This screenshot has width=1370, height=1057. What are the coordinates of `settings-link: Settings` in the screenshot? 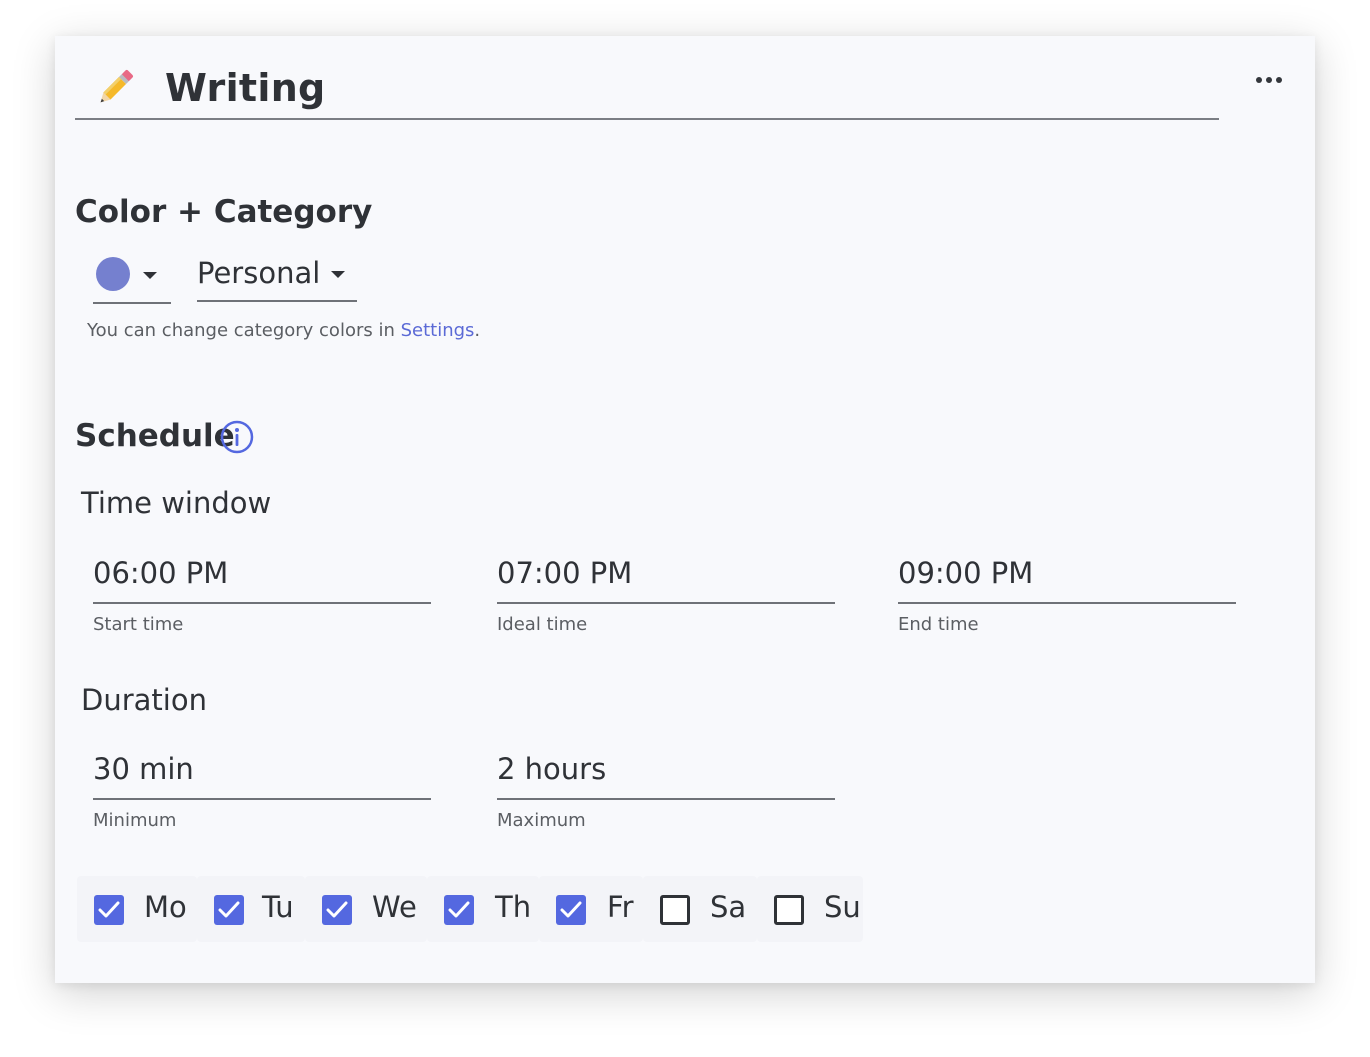 It's located at (438, 330).